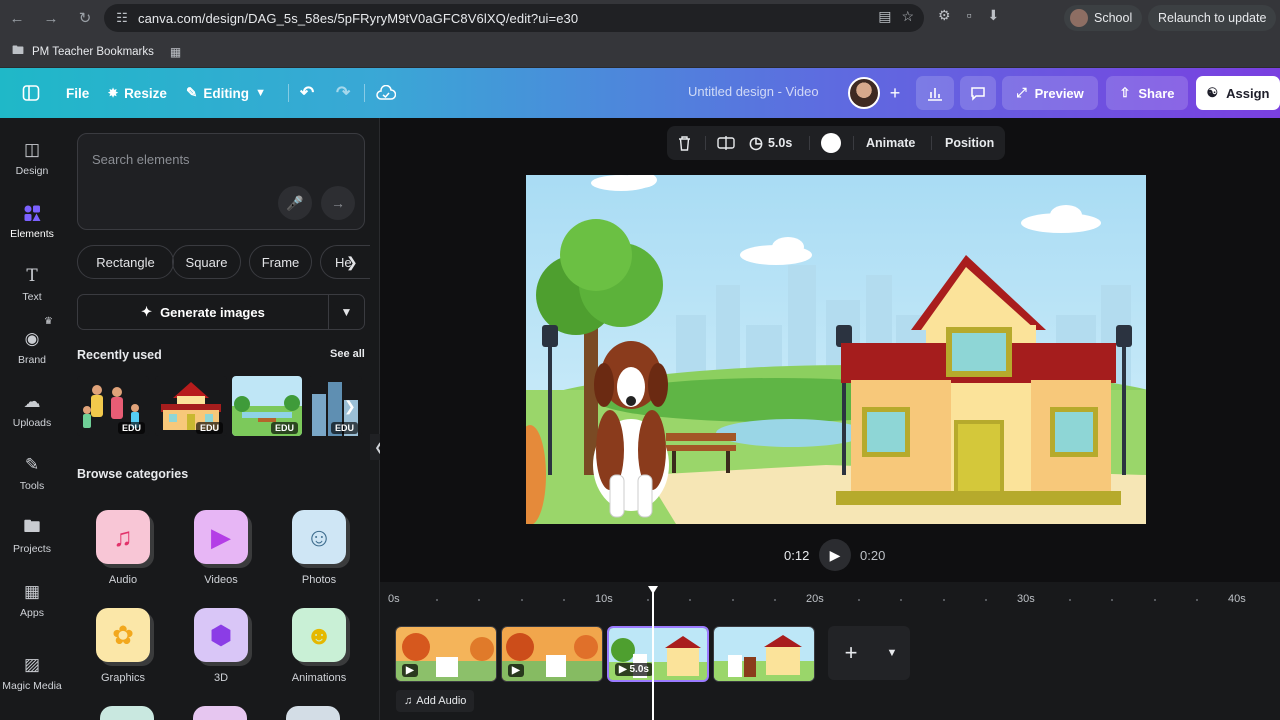 The image size is (1280, 720). What do you see at coordinates (895, 93) in the screenshot?
I see `add-collaborator-icon: +` at bounding box center [895, 93].